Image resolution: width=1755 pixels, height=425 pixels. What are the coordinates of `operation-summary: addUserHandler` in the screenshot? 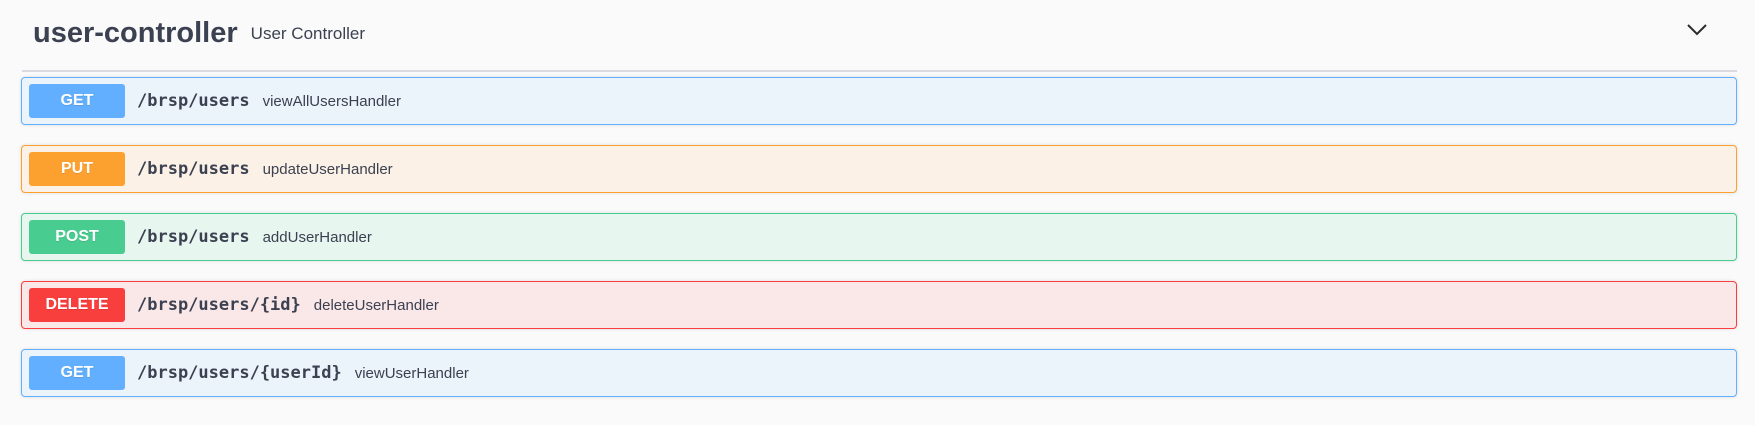 It's located at (317, 237).